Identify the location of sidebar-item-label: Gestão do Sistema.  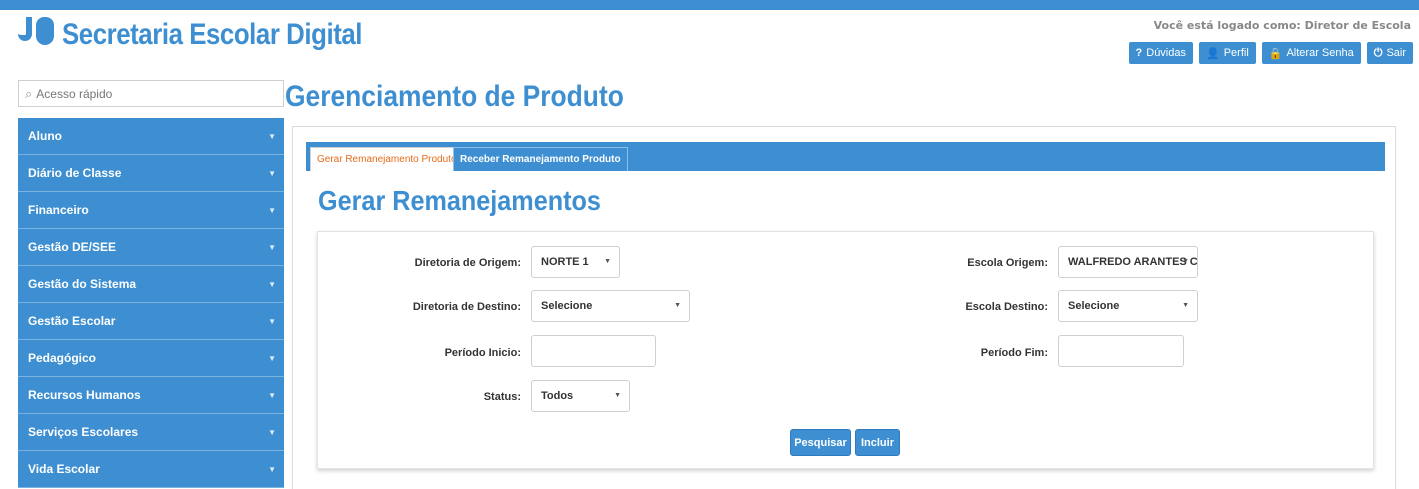
(82, 284).